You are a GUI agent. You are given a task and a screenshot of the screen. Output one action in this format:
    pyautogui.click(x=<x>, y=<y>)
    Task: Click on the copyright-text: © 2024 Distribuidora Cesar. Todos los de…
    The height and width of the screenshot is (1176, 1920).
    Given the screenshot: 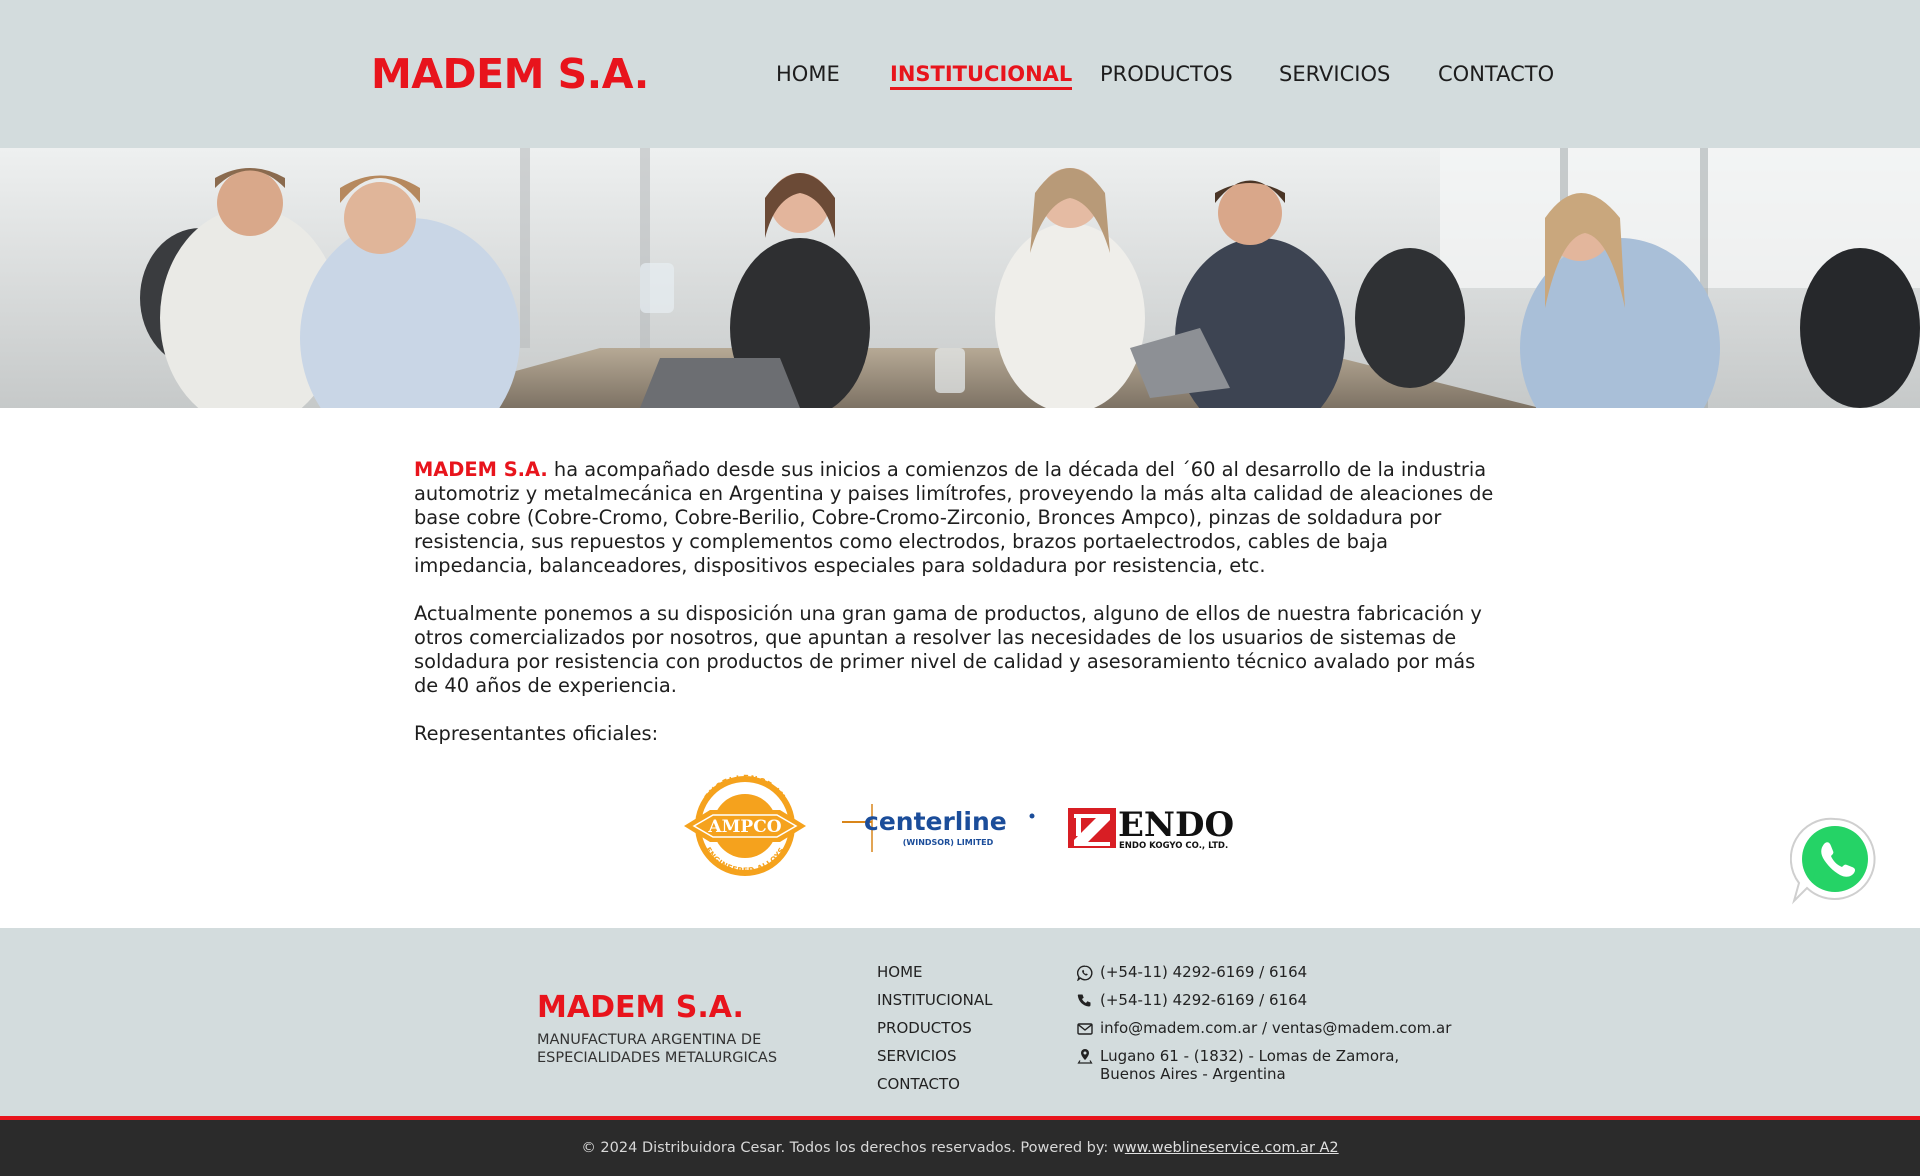 What is the action you would take?
    pyautogui.click(x=853, y=1148)
    